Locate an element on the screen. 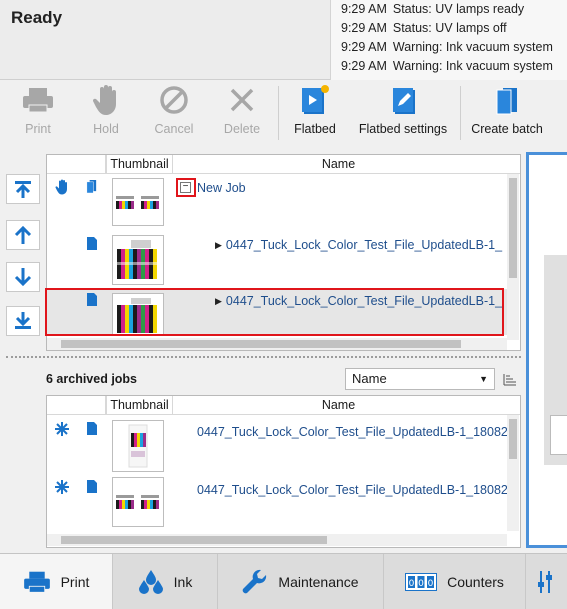 The width and height of the screenshot is (567, 609). flatbed-icon is located at coordinates (315, 100).